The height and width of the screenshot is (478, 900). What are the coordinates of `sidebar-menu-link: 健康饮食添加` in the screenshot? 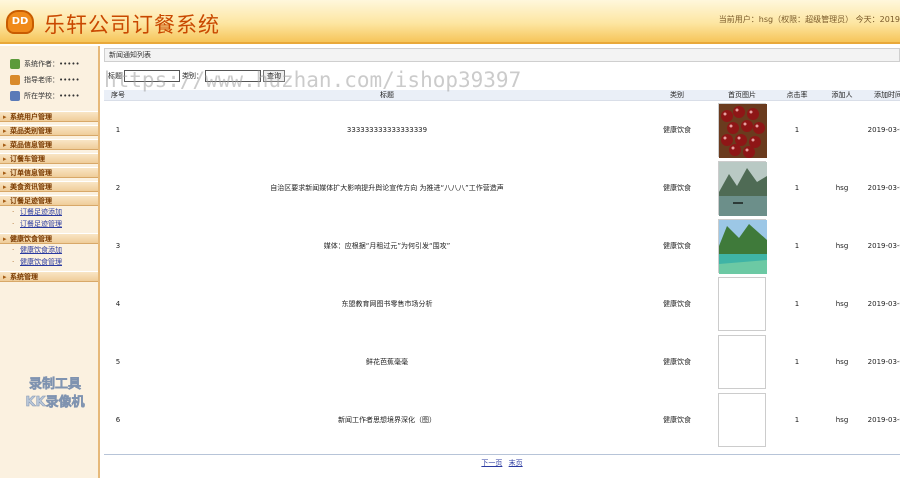 It's located at (49, 250).